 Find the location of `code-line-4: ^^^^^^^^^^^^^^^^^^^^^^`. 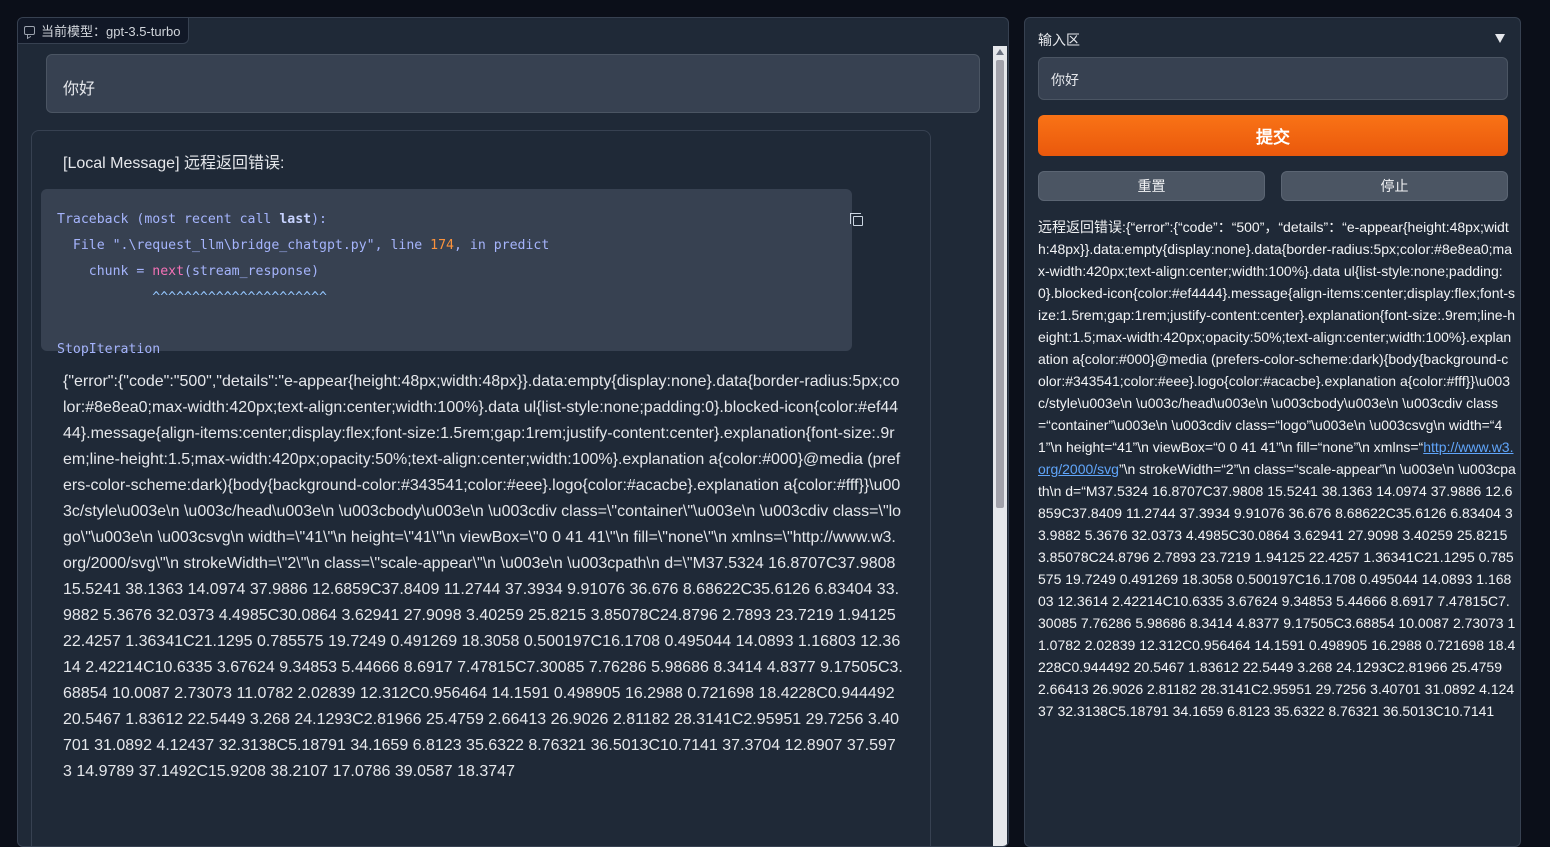

code-line-4: ^^^^^^^^^^^^^^^^^^^^^^ is located at coordinates (192, 297).